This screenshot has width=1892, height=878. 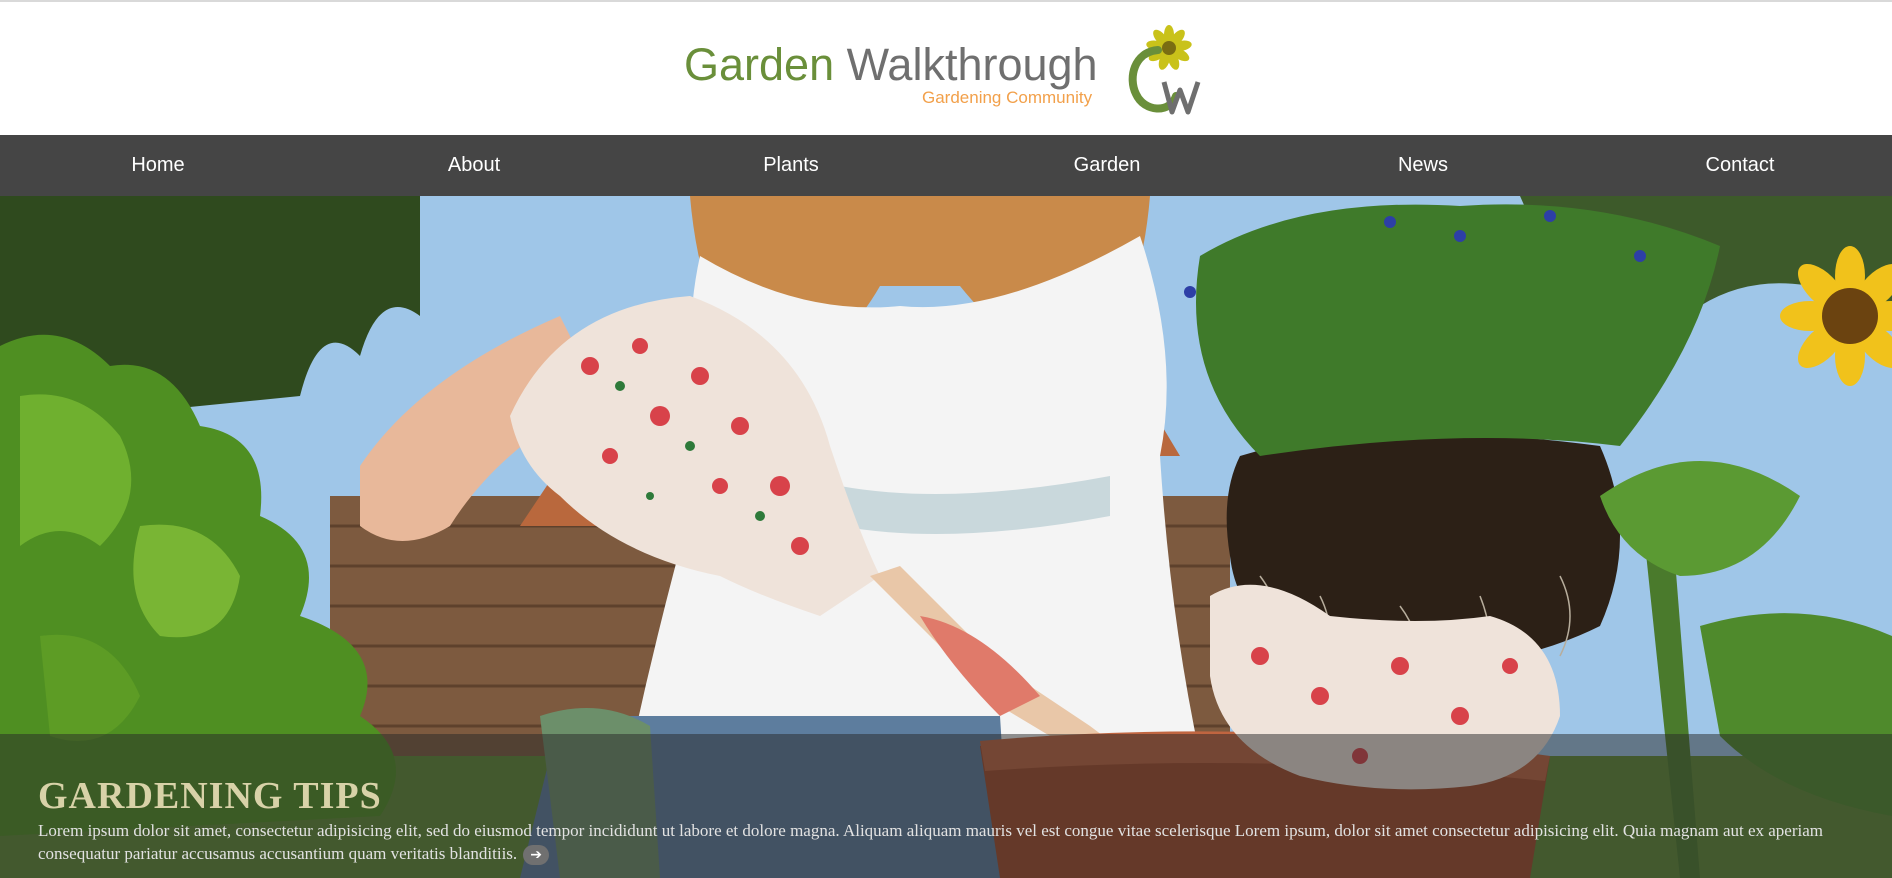 What do you see at coordinates (1164, 70) in the screenshot?
I see `flower-logo-icon` at bounding box center [1164, 70].